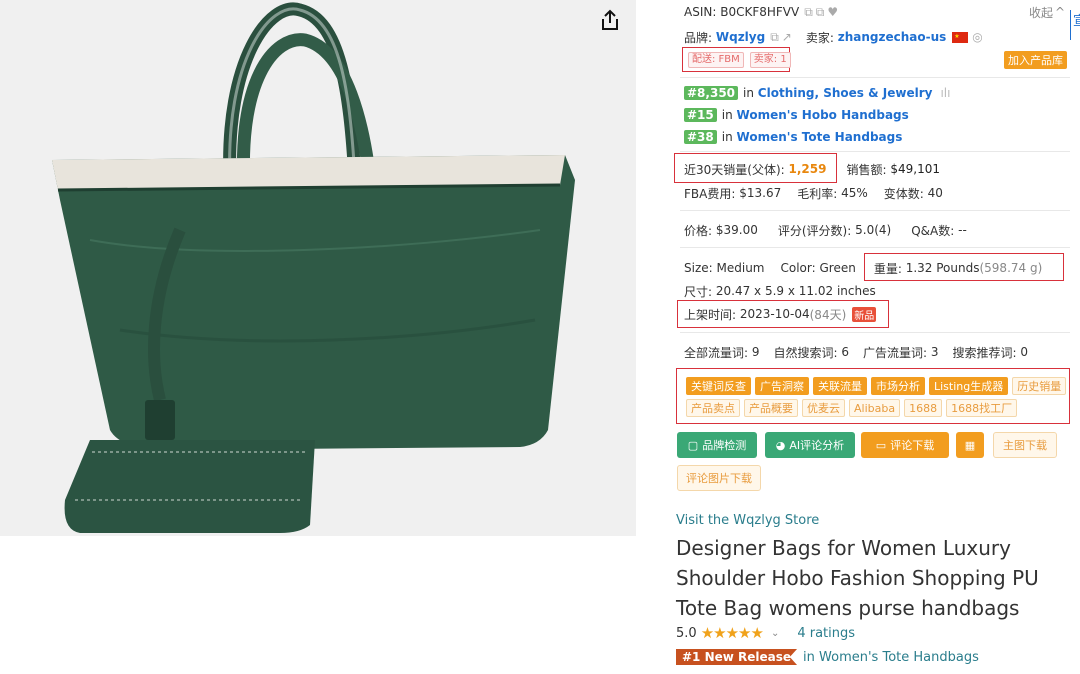 This screenshot has width=1080, height=674. What do you see at coordinates (787, 37) in the screenshot?
I see `external-link-icon: ↗` at bounding box center [787, 37].